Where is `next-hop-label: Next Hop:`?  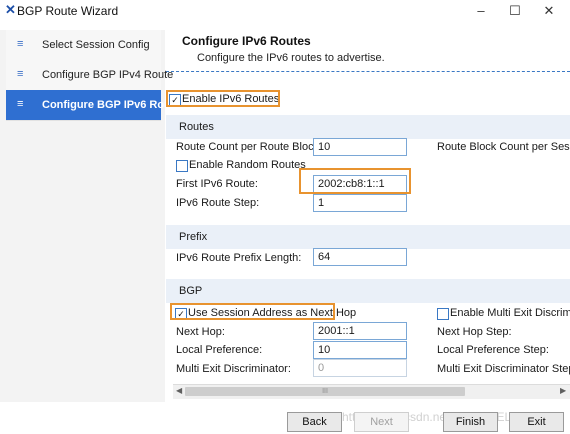
next-hop-label: Next Hop: is located at coordinates (200, 332).